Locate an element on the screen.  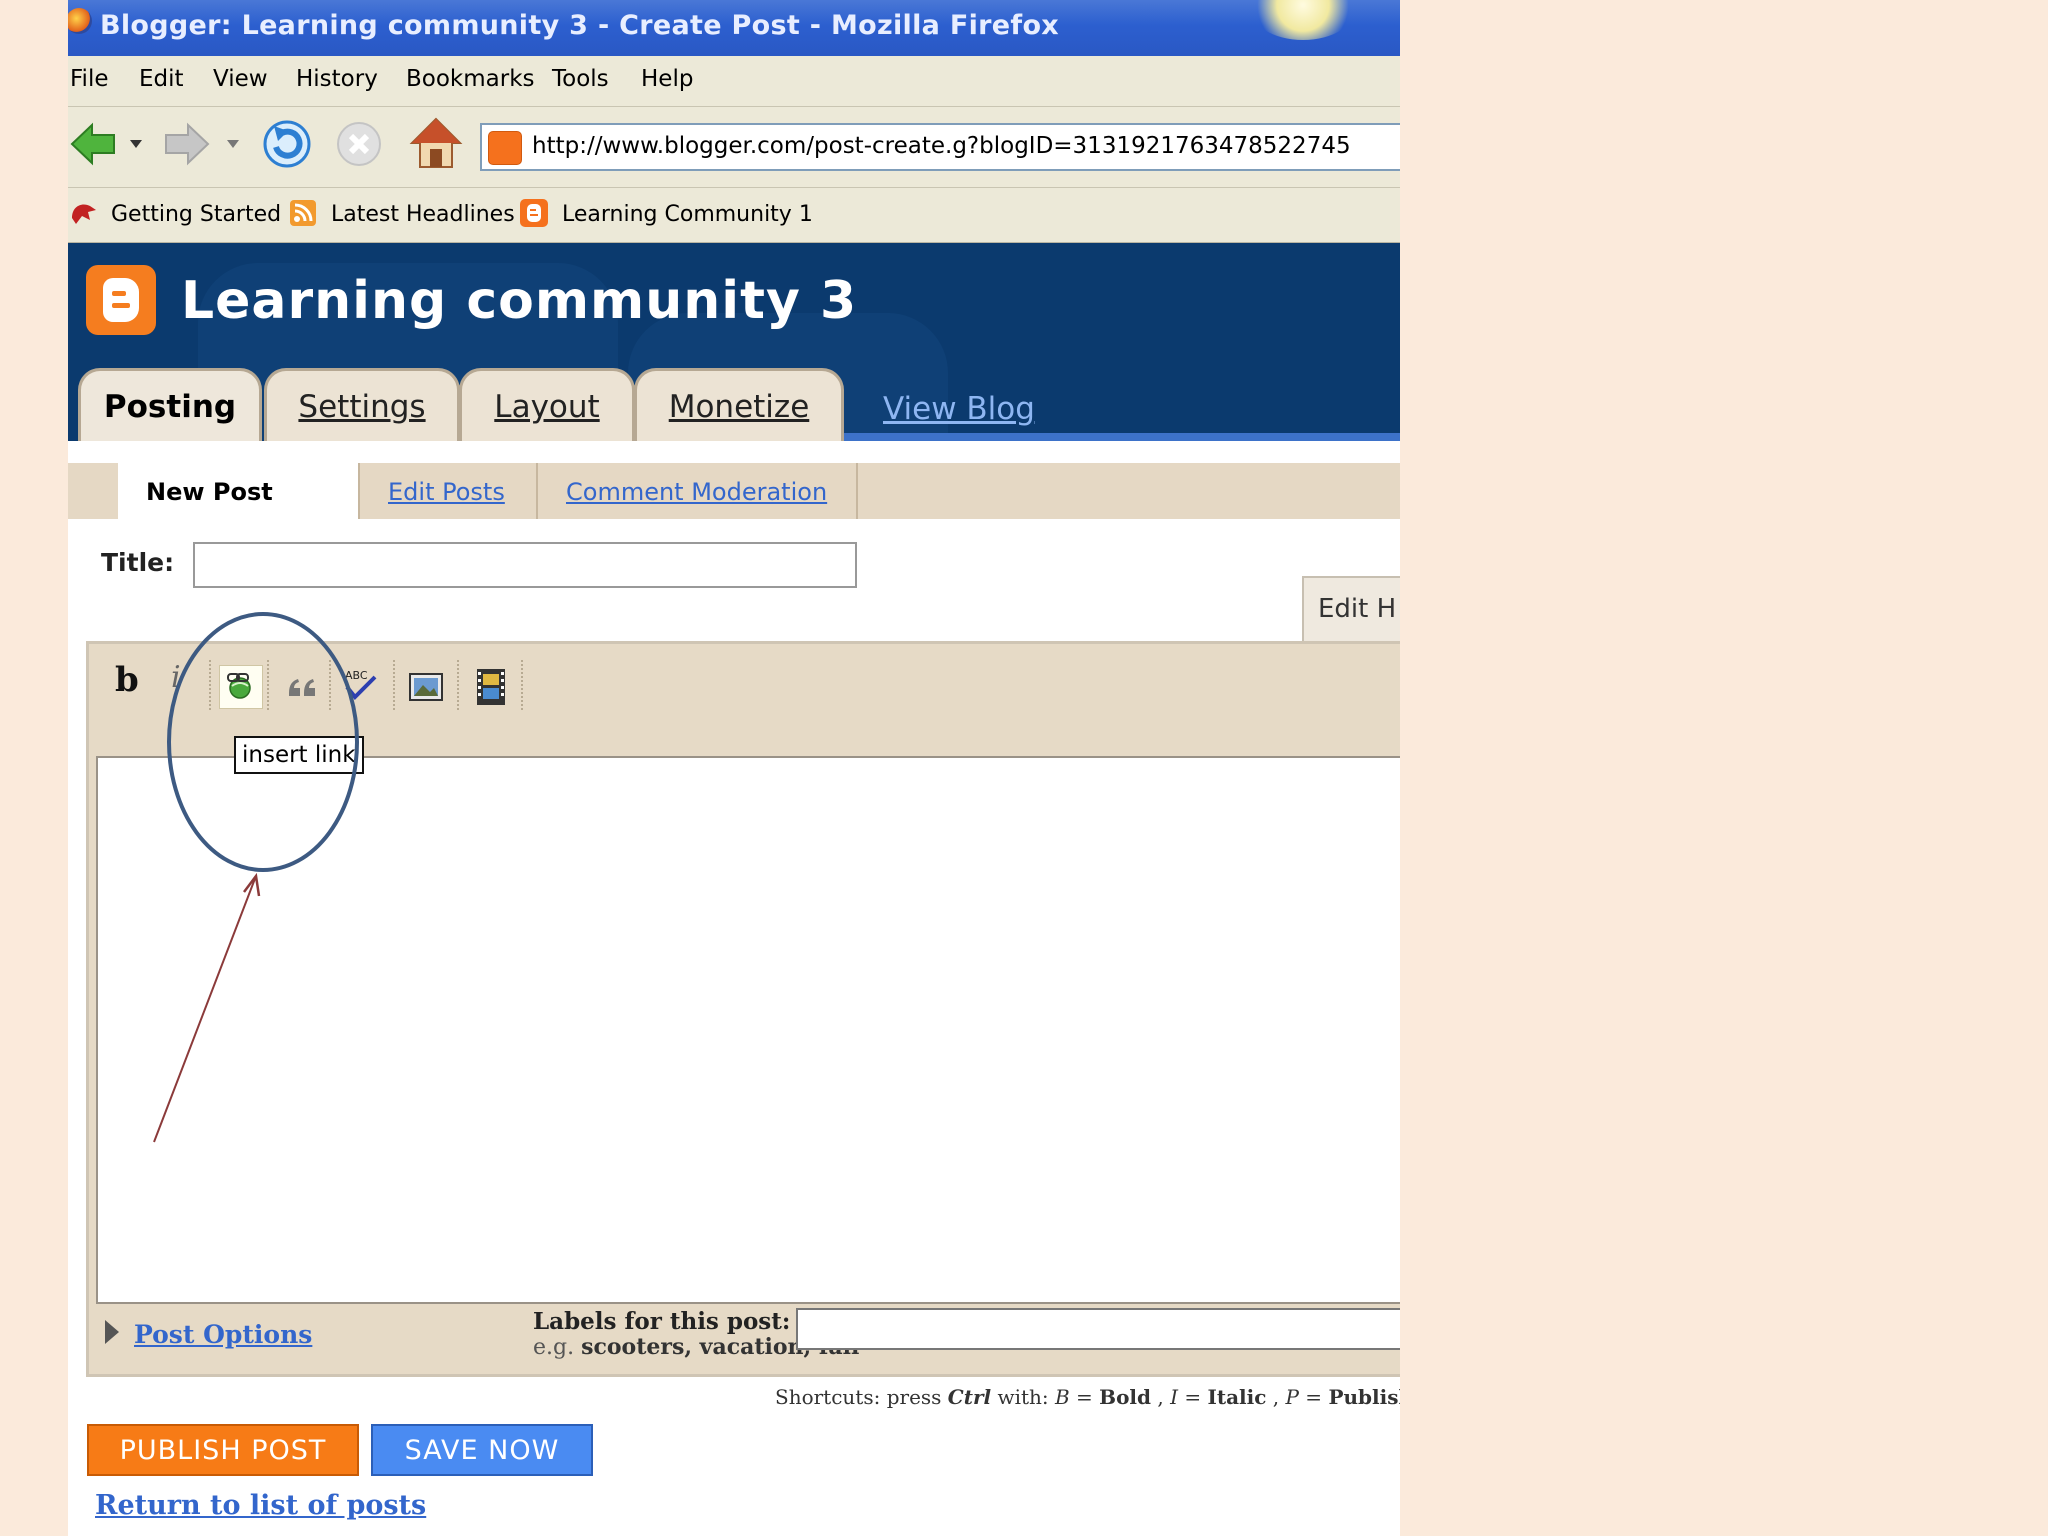
rss-feed-icon is located at coordinates (303, 213).